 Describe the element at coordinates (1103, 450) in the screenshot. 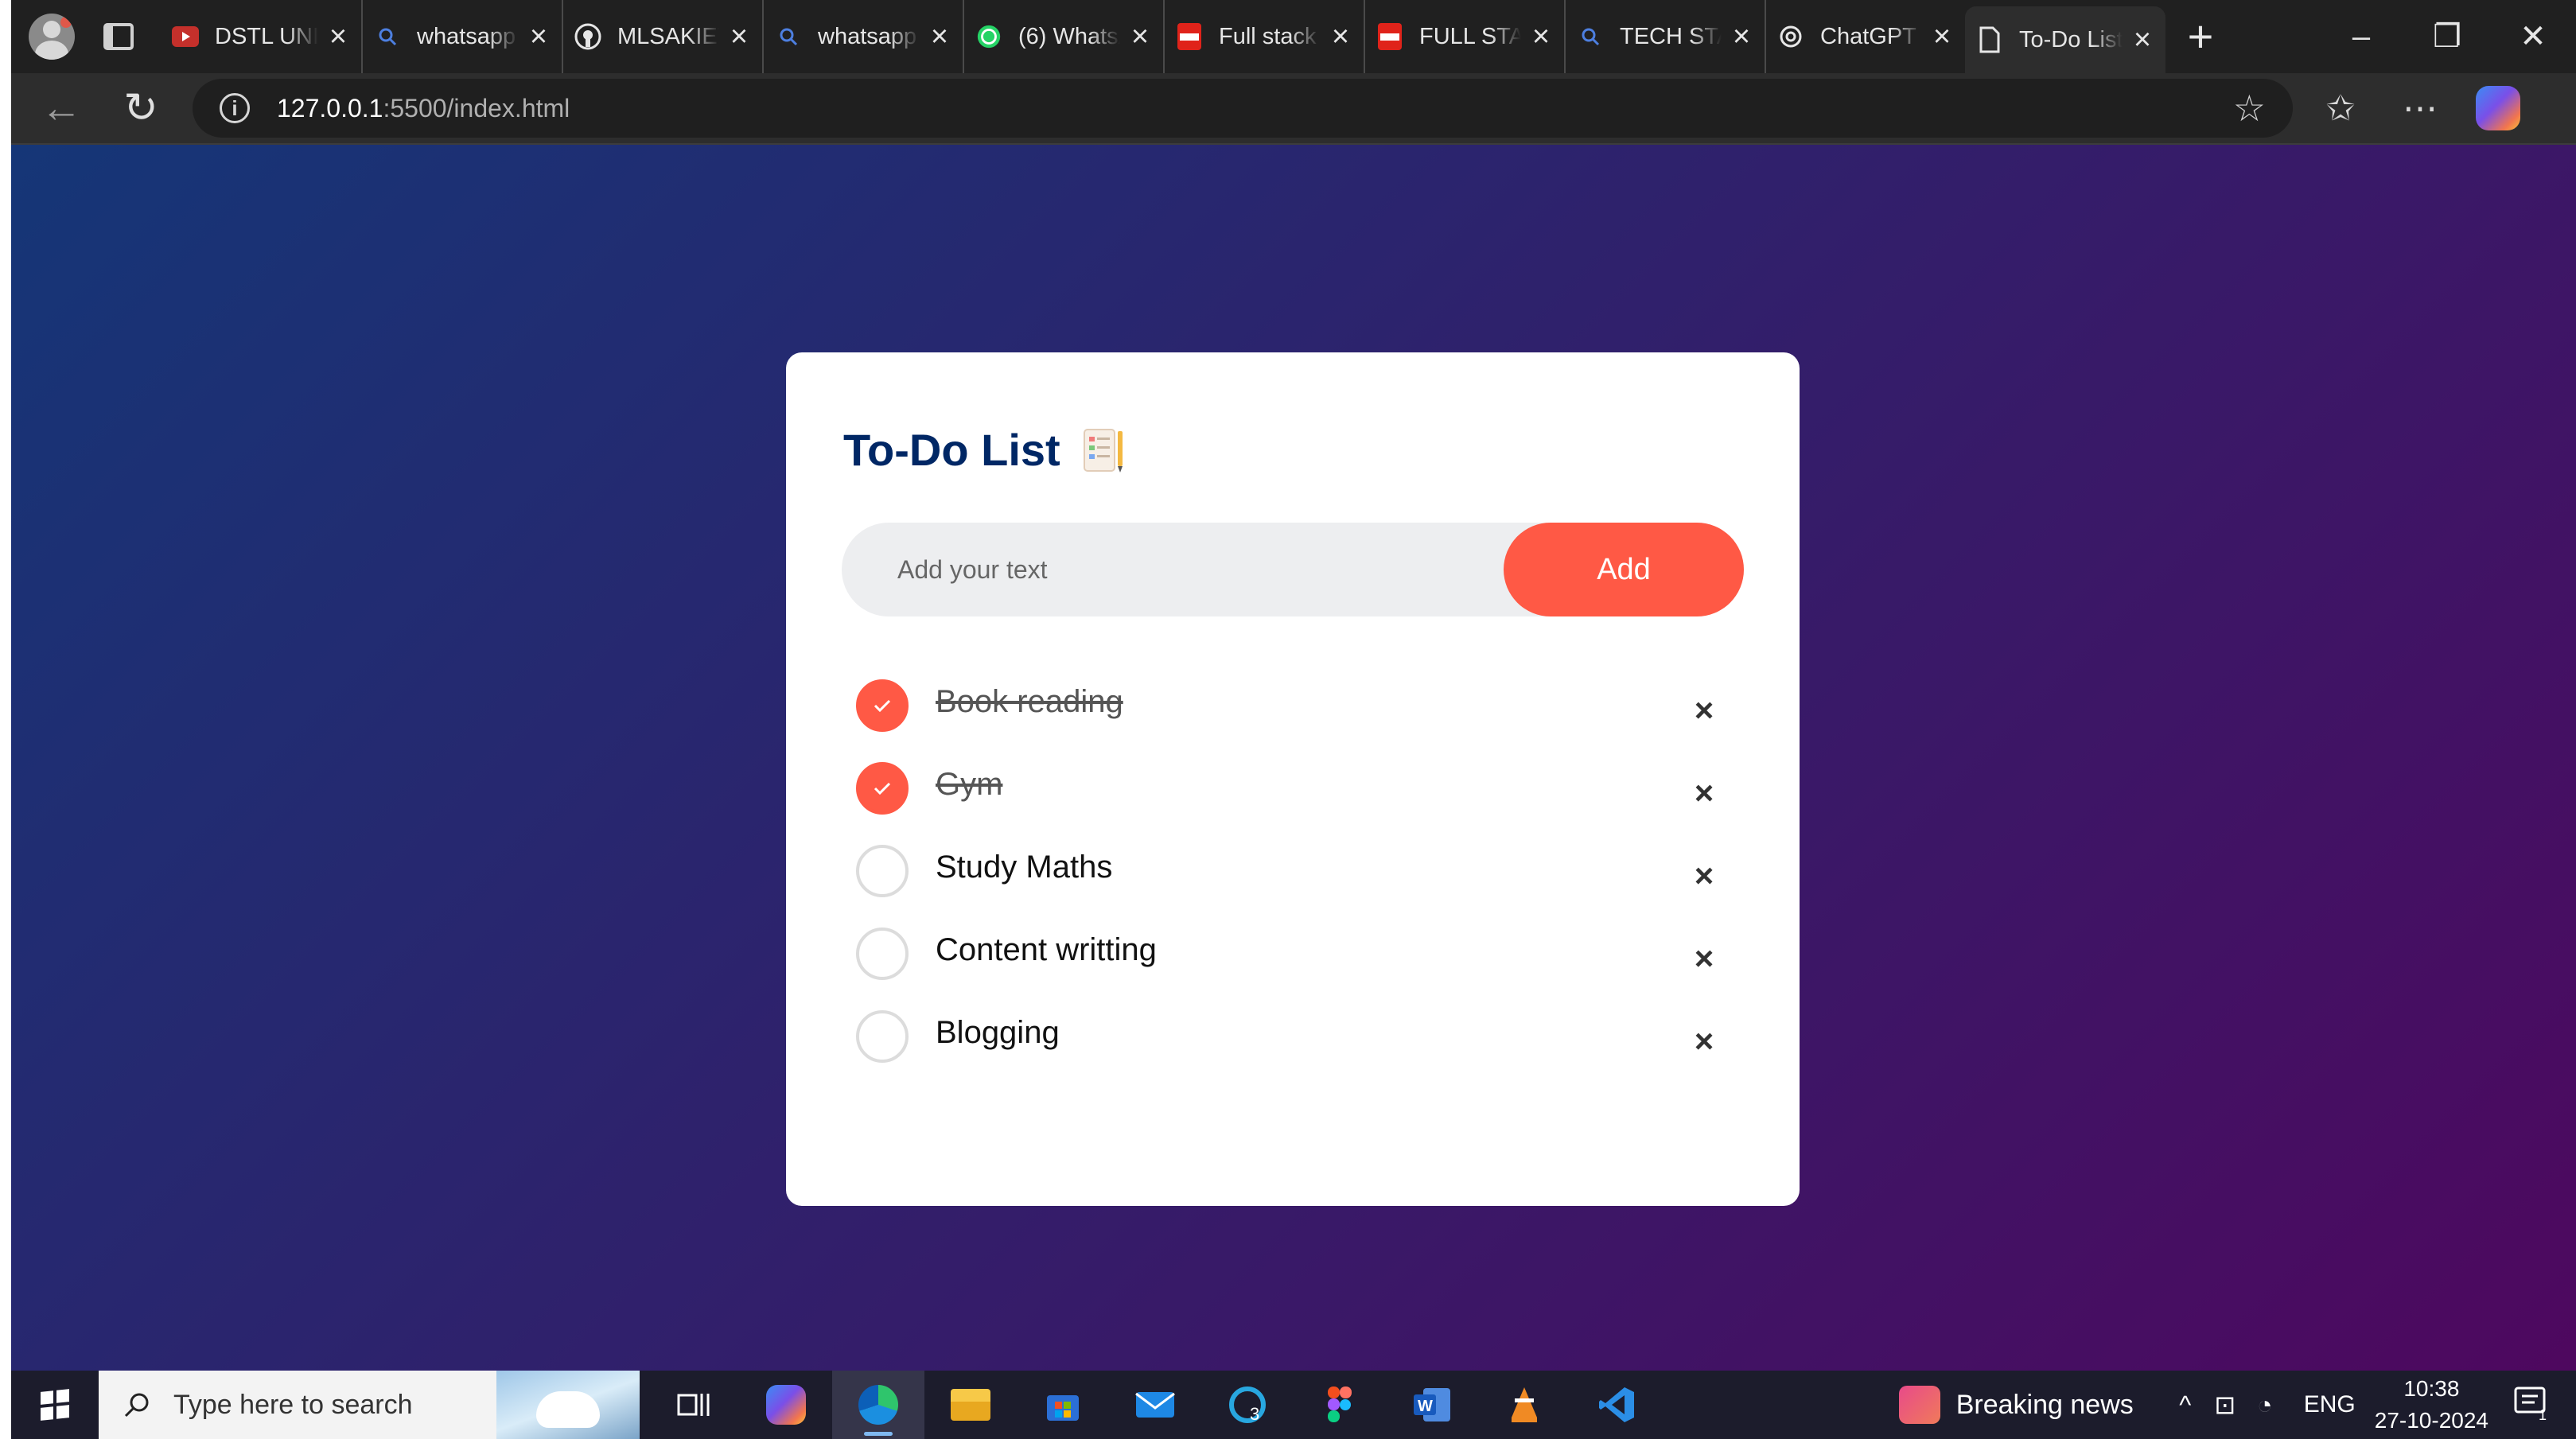

I see `notepad-icon` at that location.